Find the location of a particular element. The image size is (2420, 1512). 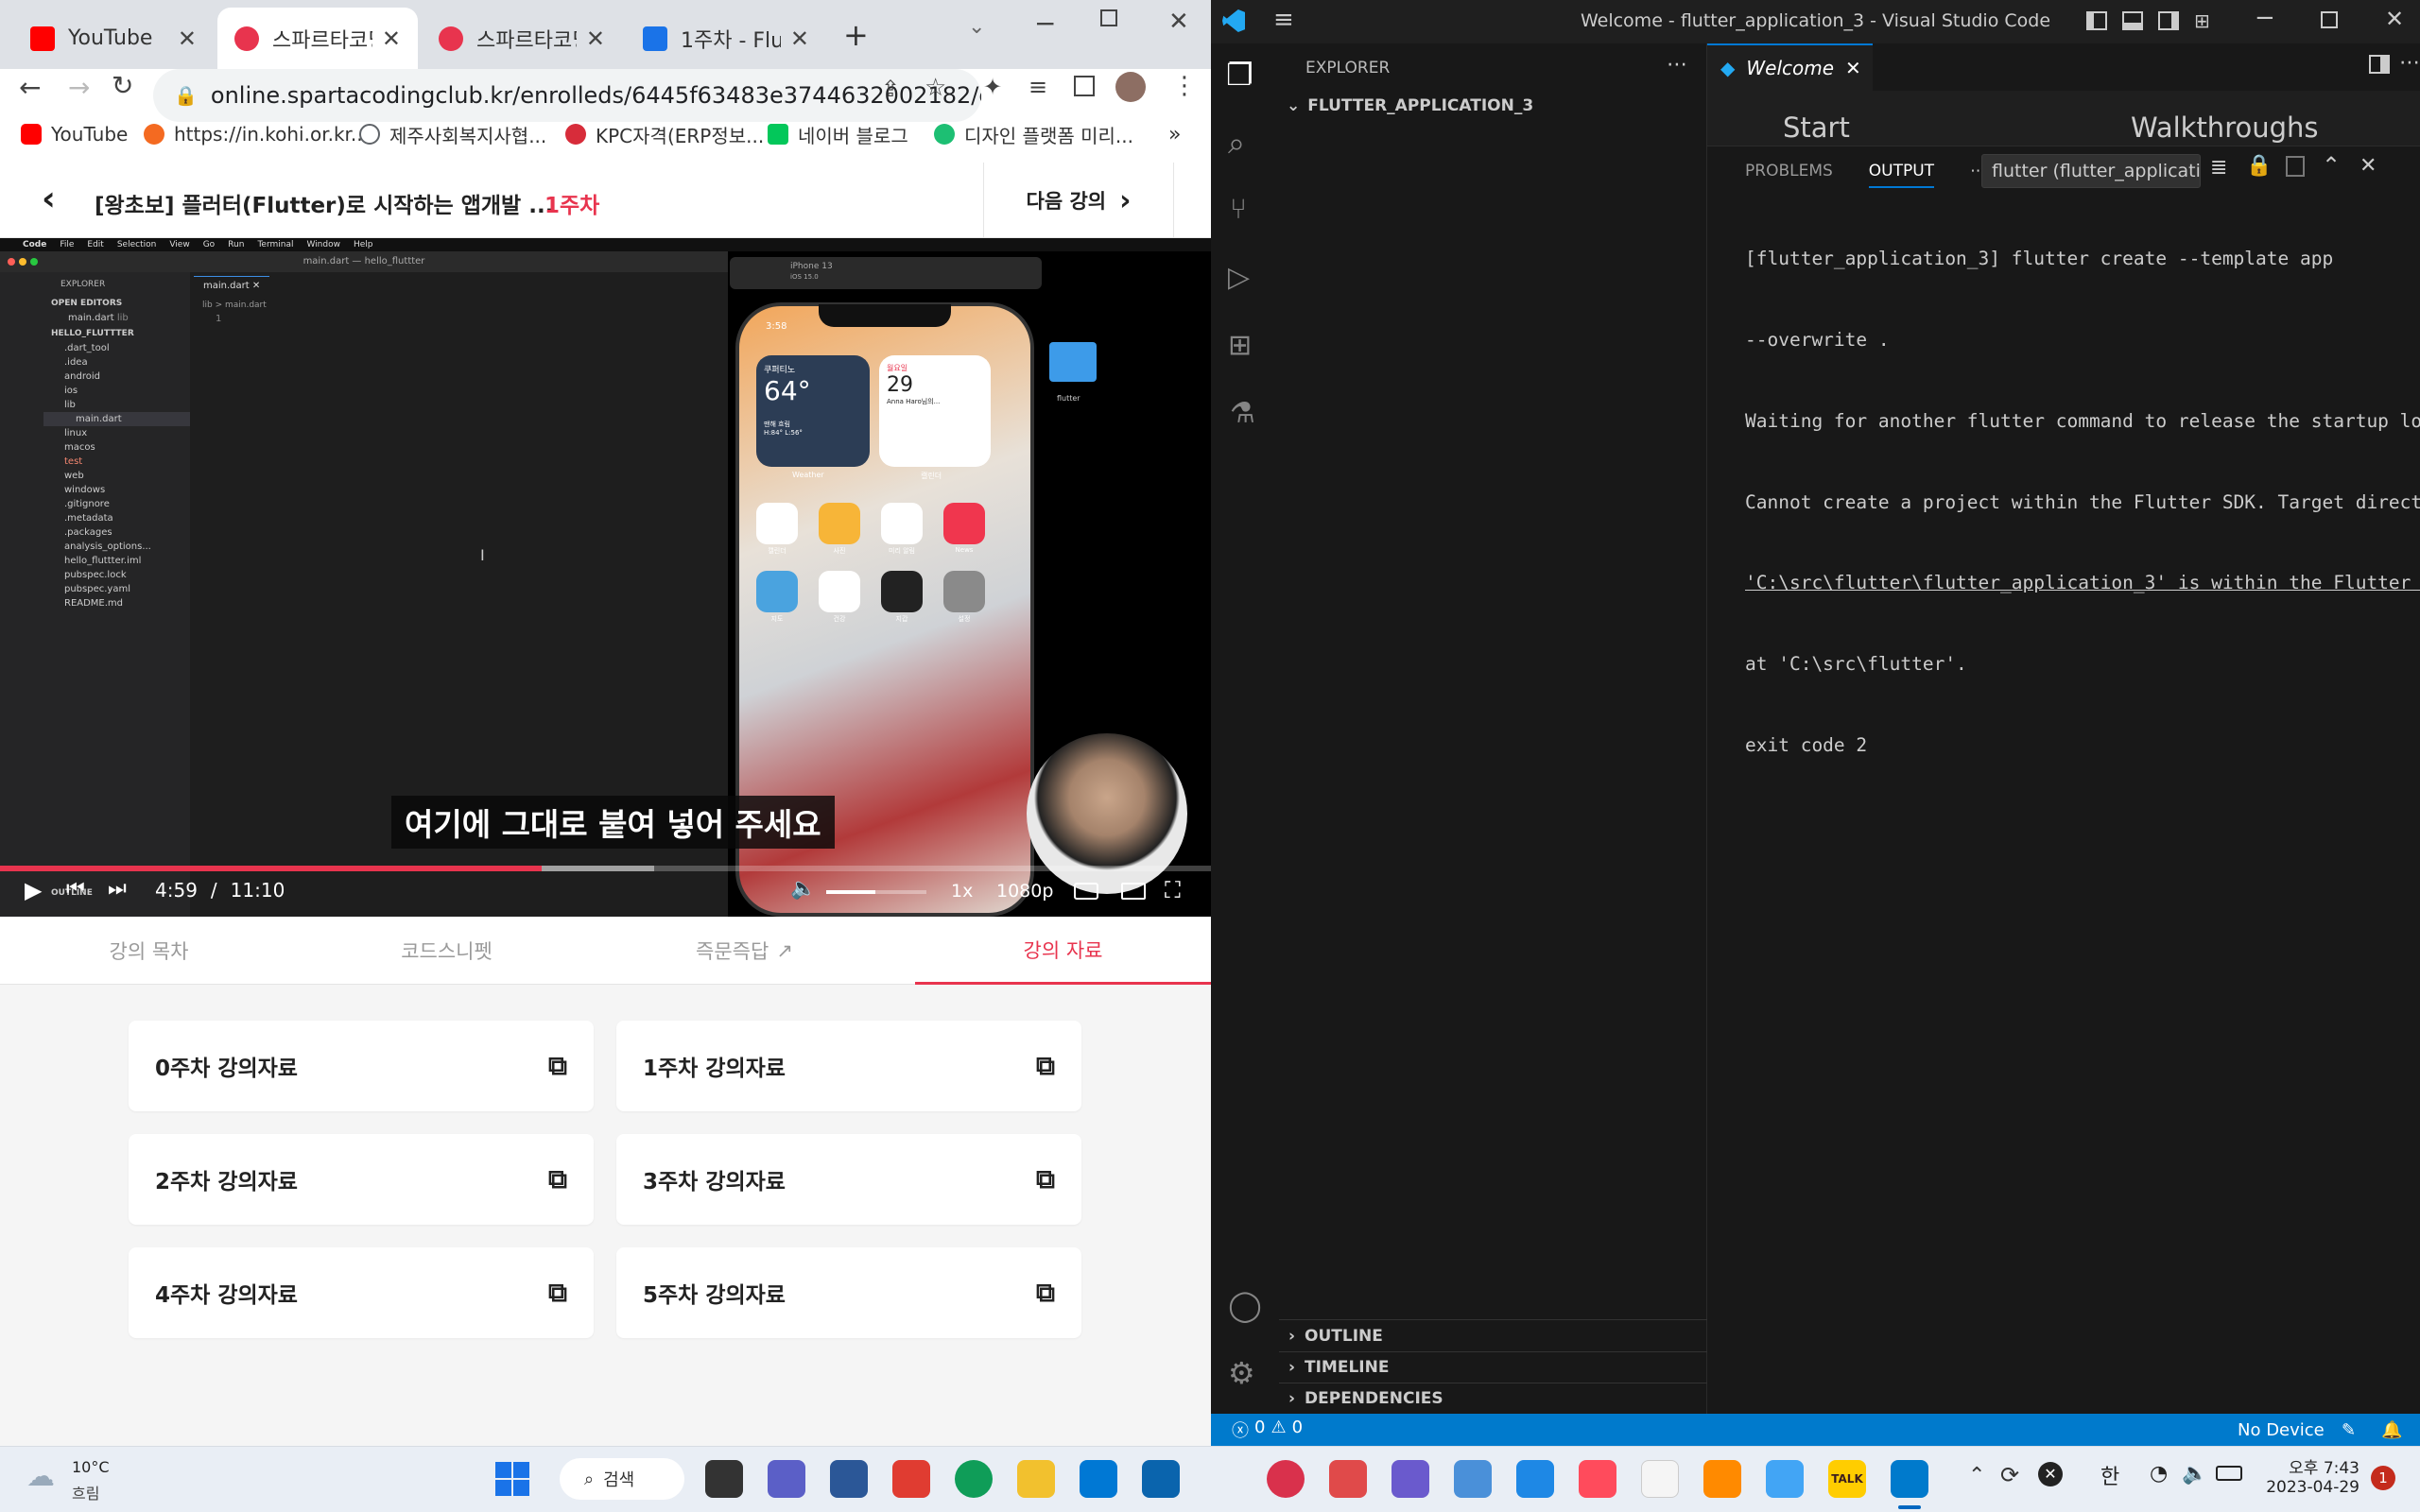

package-icon is located at coordinates (1722, 1479).